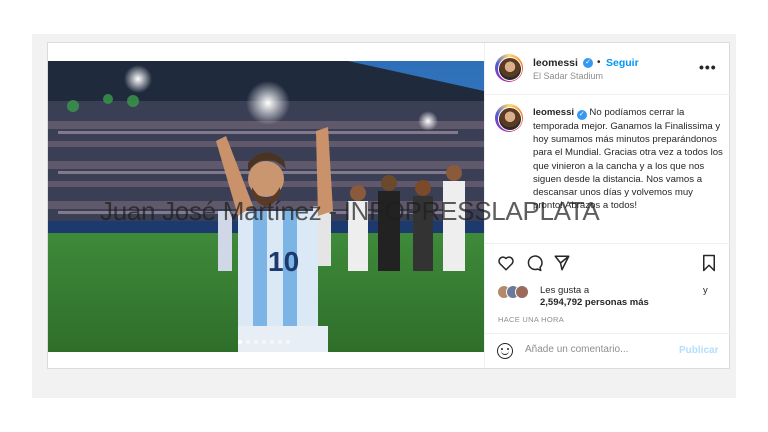  What do you see at coordinates (505, 351) in the screenshot?
I see `emoji-icon` at bounding box center [505, 351].